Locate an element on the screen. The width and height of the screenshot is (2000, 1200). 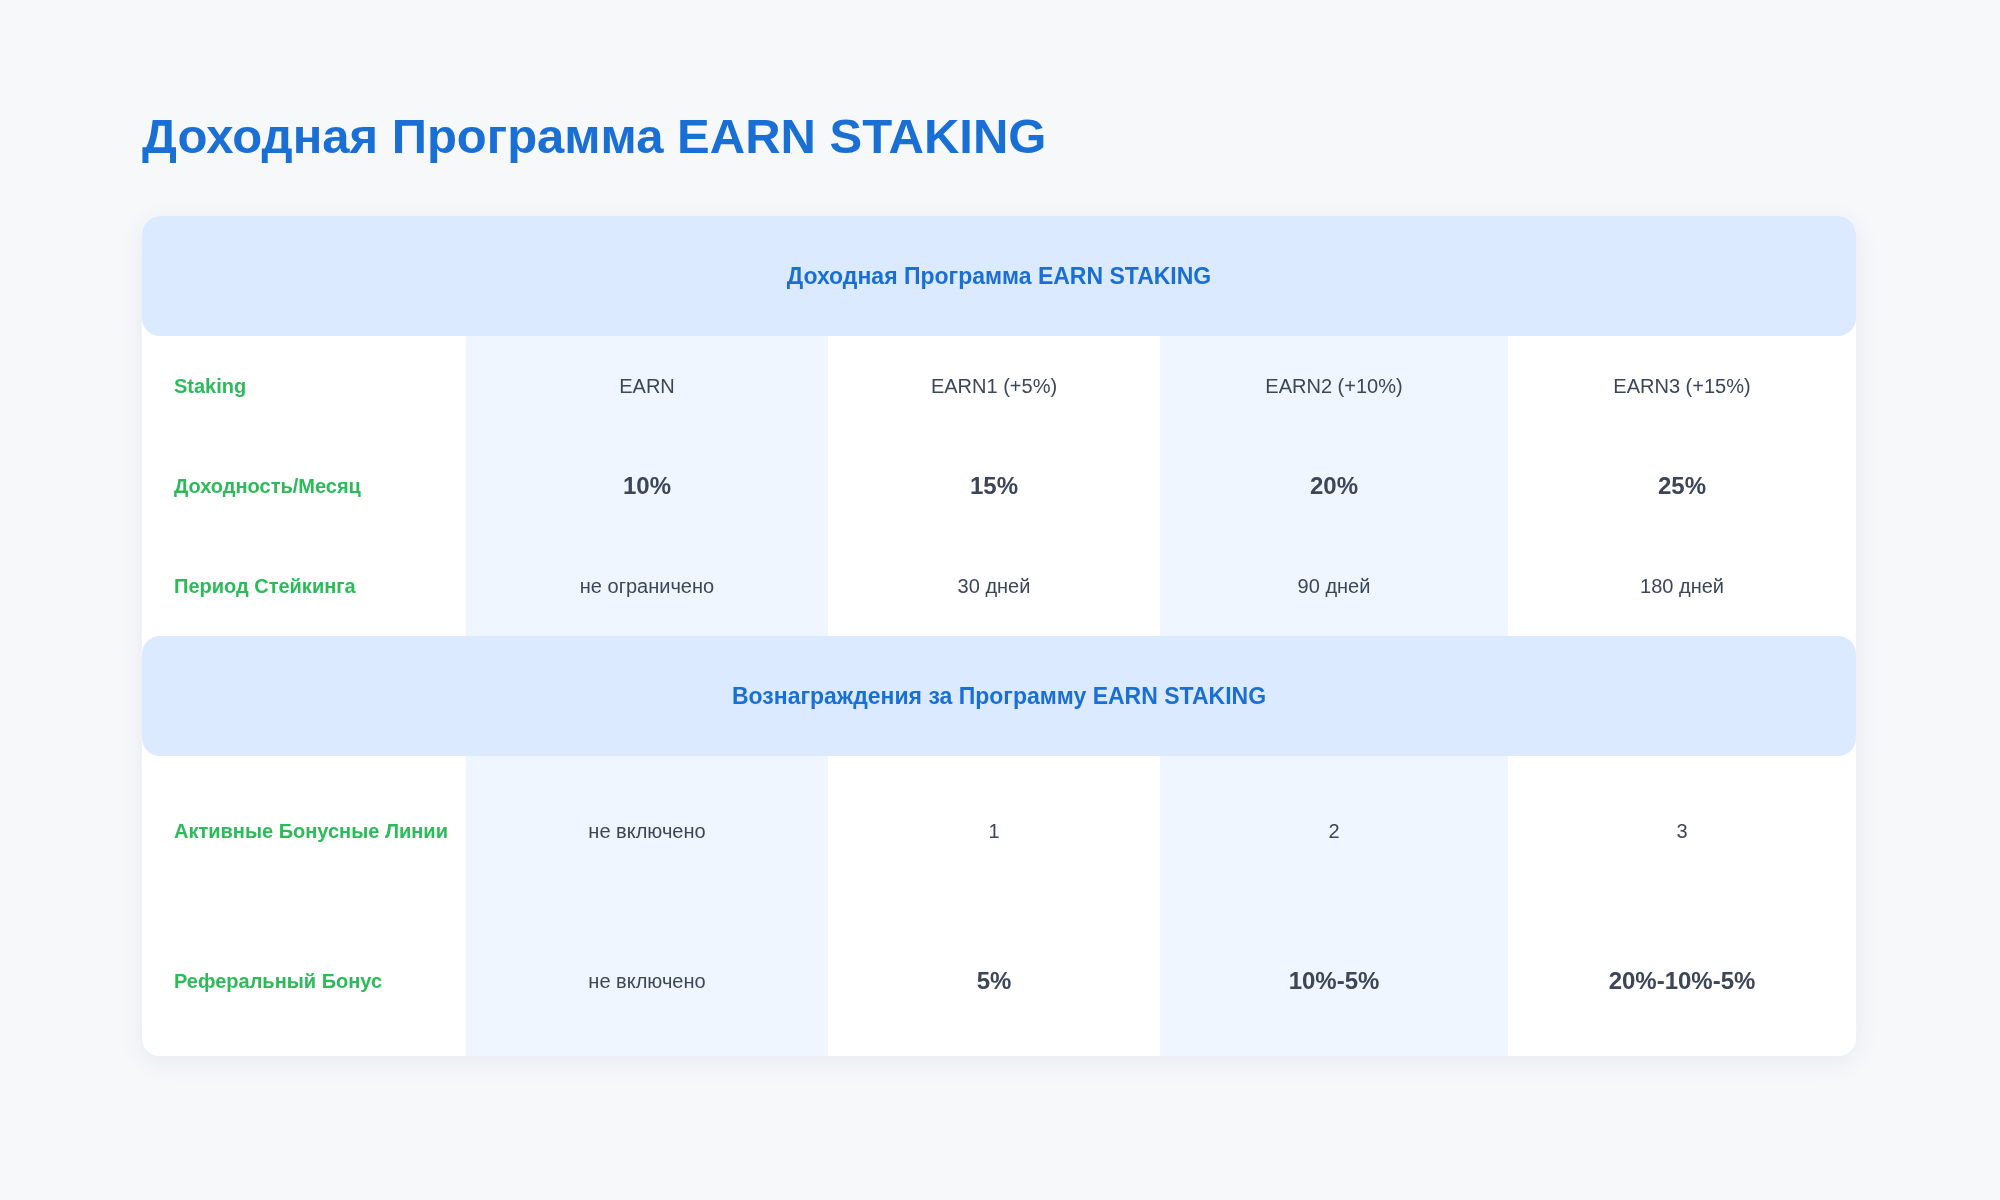
section-header: Доходная Программа EARN STAKING is located at coordinates (999, 276).